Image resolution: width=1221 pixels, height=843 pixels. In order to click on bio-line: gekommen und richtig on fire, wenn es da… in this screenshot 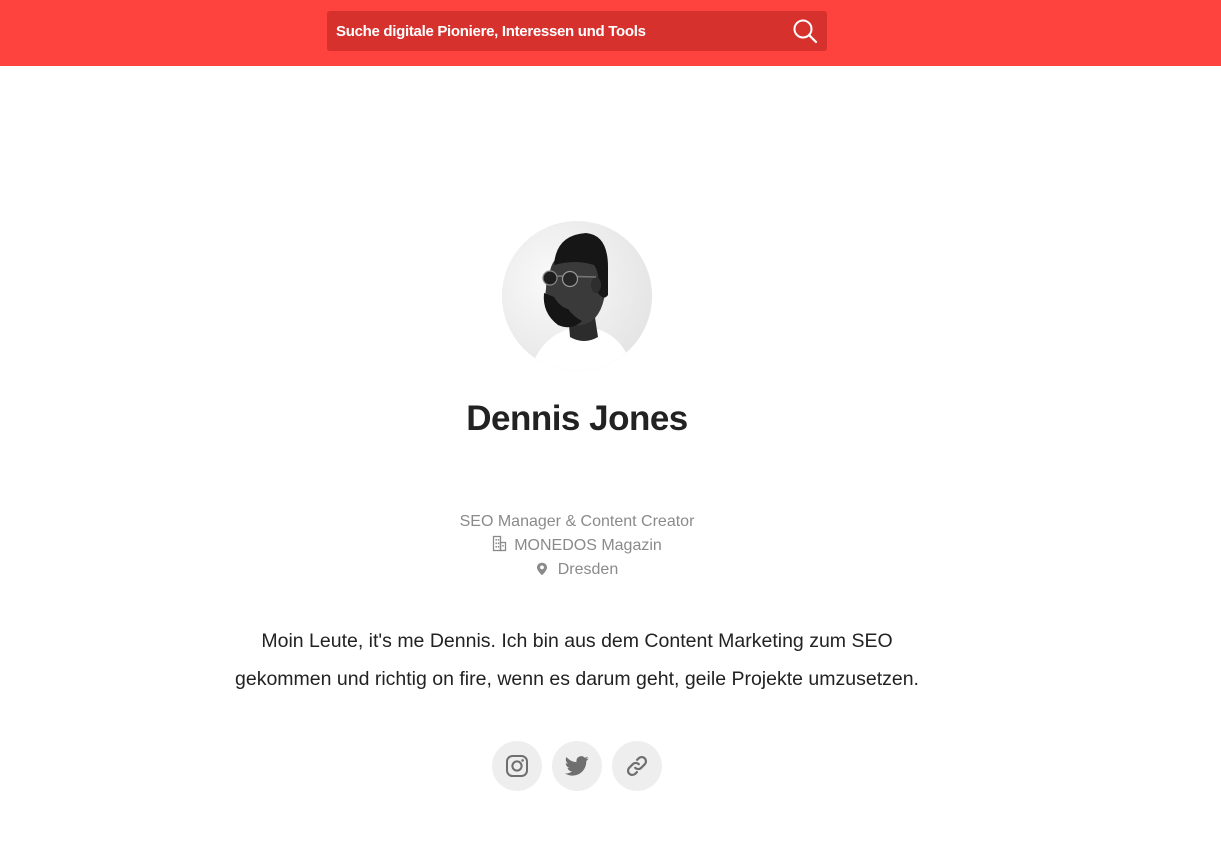, I will do `click(577, 679)`.